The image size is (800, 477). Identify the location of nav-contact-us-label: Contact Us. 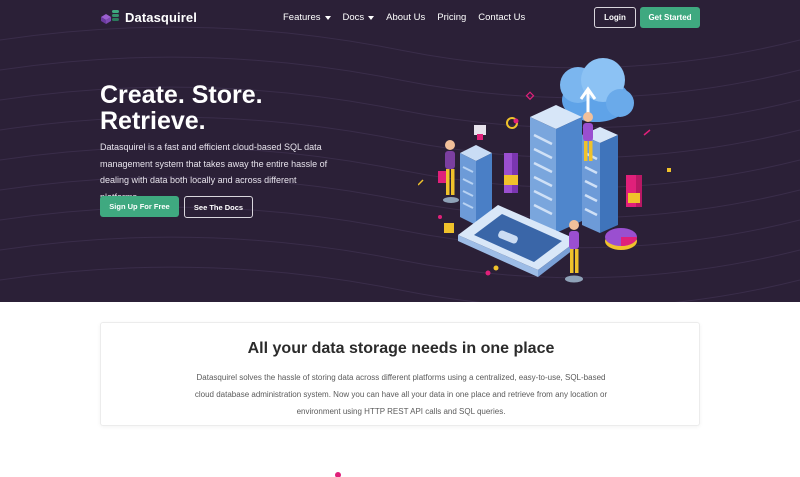
(502, 17).